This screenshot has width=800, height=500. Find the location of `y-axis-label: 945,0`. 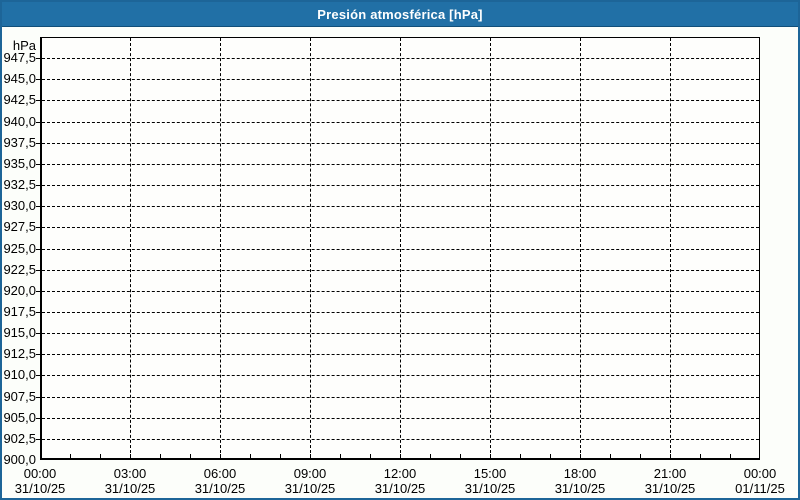

y-axis-label: 945,0 is located at coordinates (19, 79).